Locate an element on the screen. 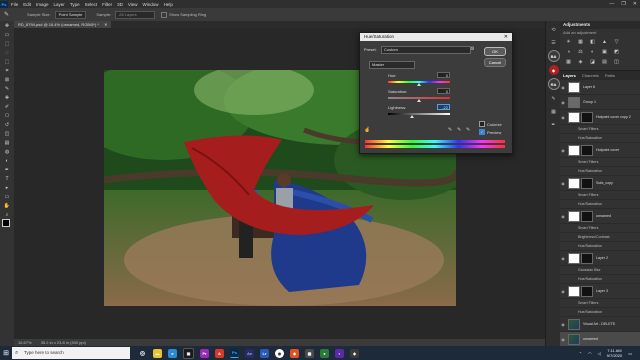  windows-start-icon: ⊞ is located at coordinates (6, 353).